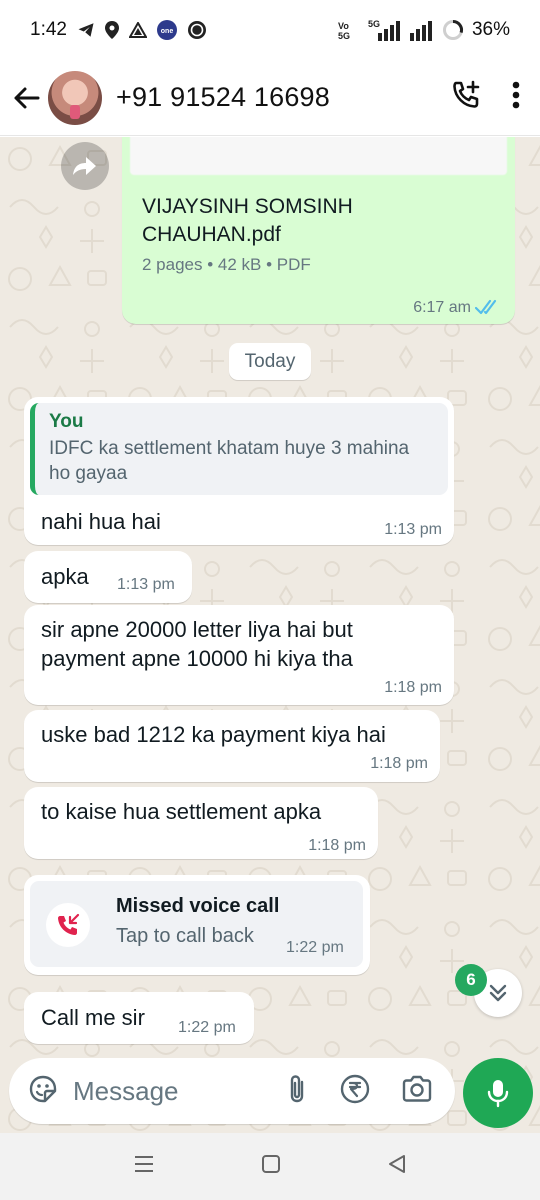 The height and width of the screenshot is (1200, 540). I want to click on paperclip-icon, so click(297, 1088).